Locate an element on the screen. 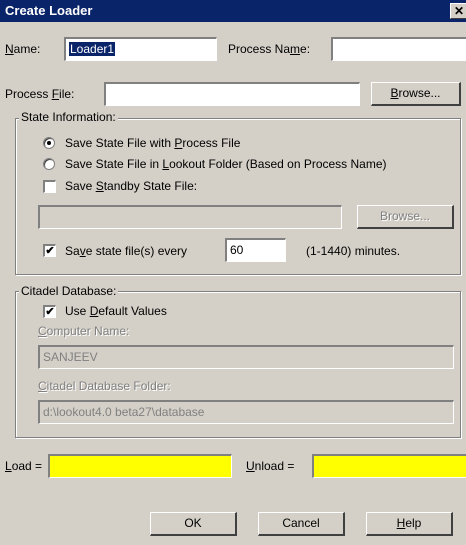 Image resolution: width=466 pixels, height=545 pixels. radio-save-in-lookout-folder is located at coordinates (49, 164).